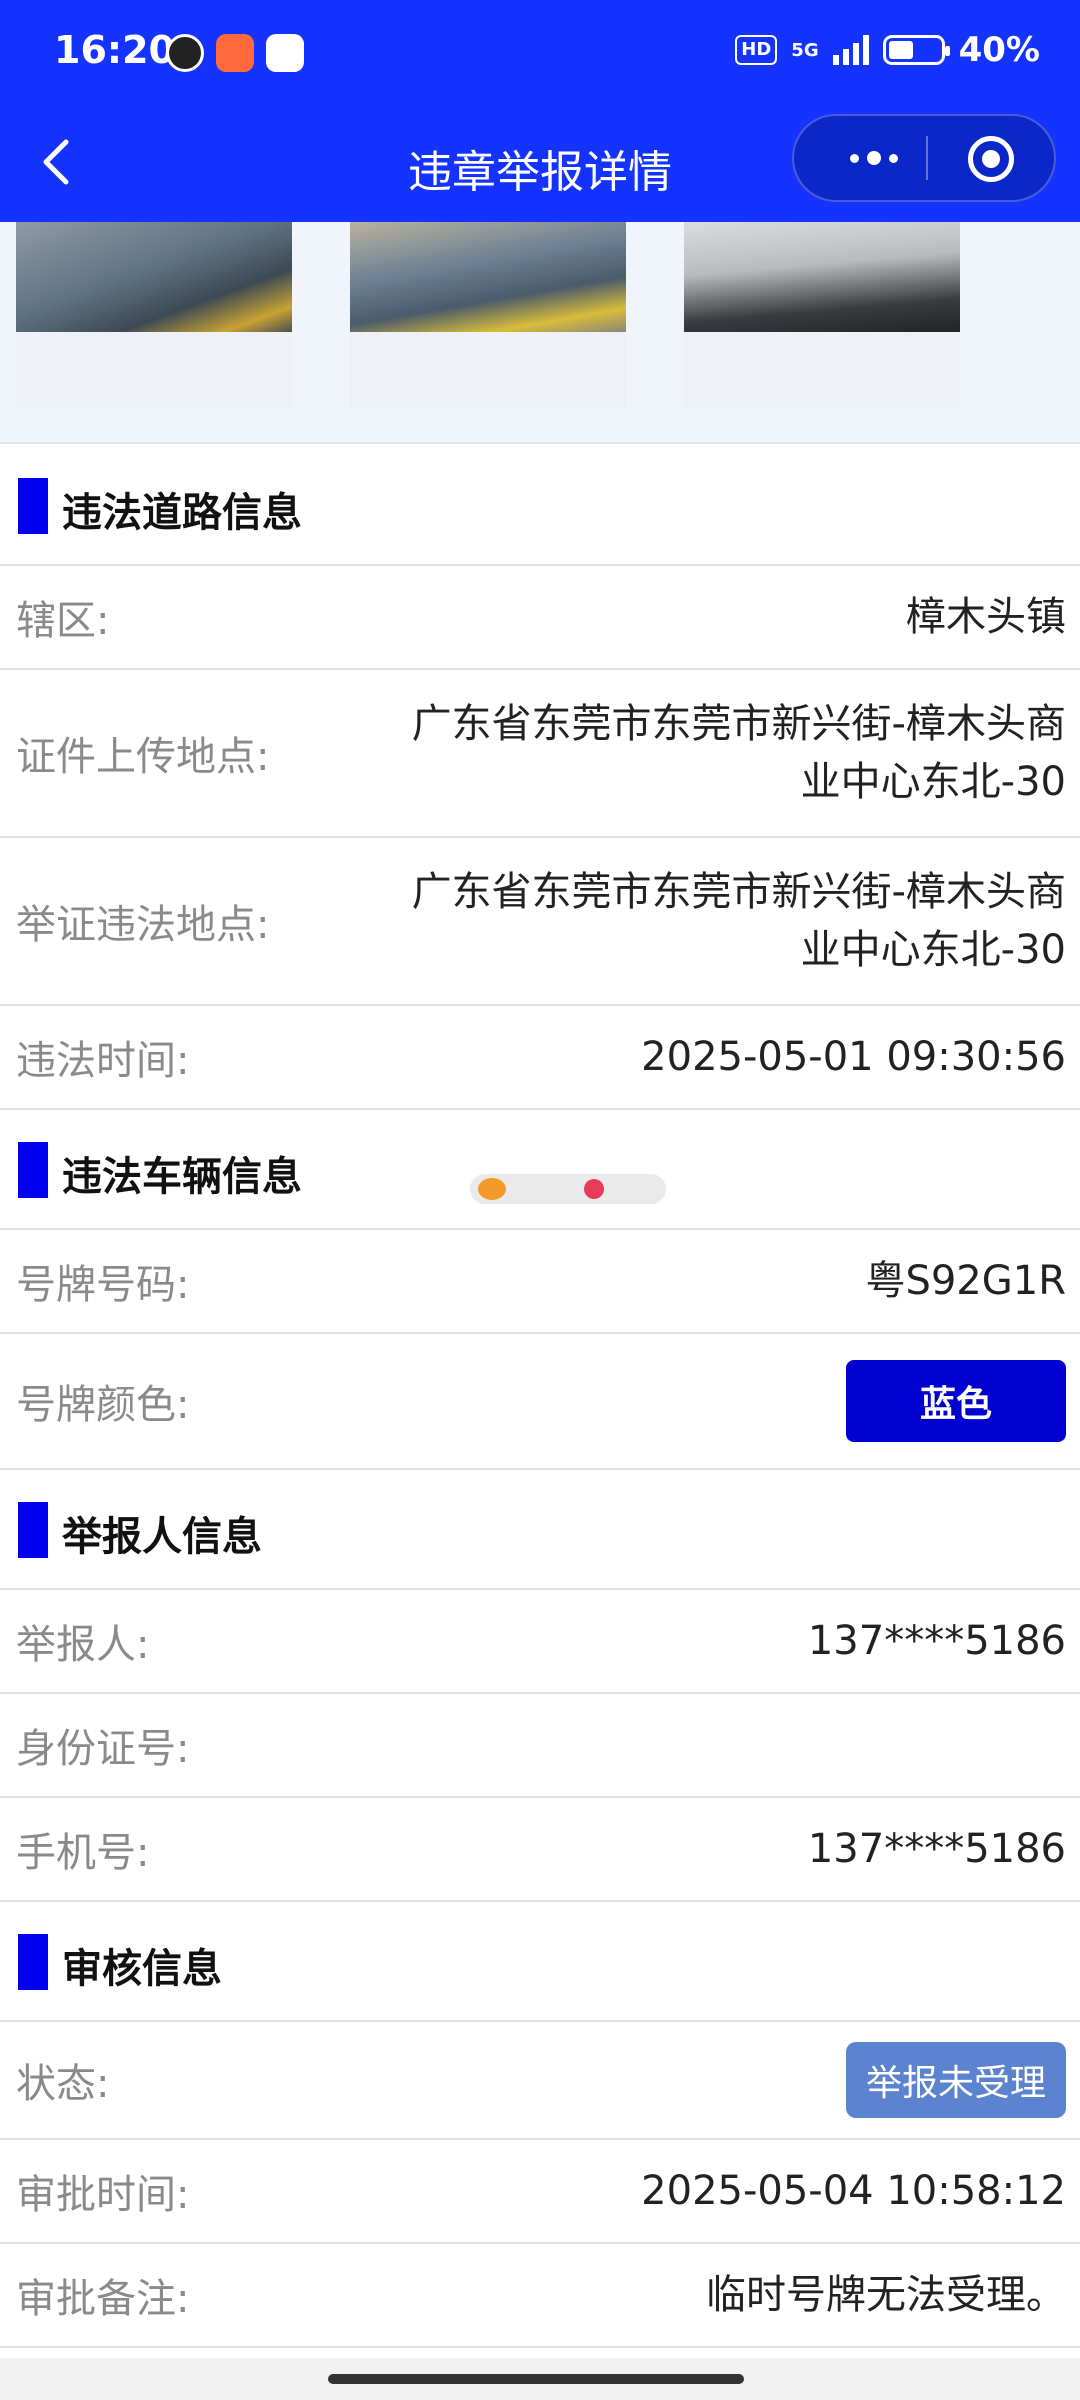 This screenshot has width=1080, height=2400. I want to click on row-review-time: 审批时间: 2025-05-04 10:58:12, so click(540, 2192).